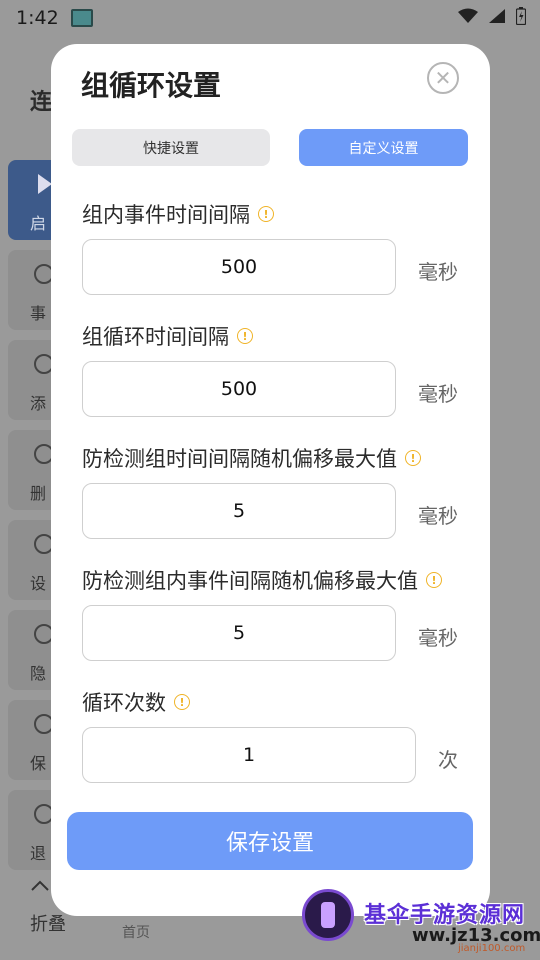 The image size is (540, 960). Describe the element at coordinates (38, 673) in the screenshot. I see `sidebar-item-label: 隐` at that location.